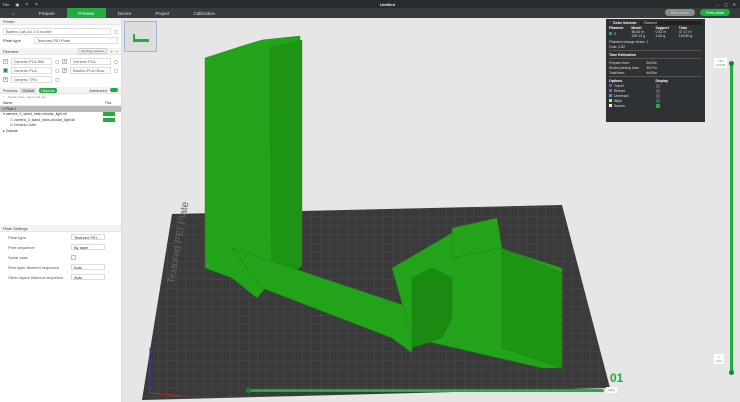 The width and height of the screenshot is (740, 402). I want to click on file-menu: File, so click(6, 4).